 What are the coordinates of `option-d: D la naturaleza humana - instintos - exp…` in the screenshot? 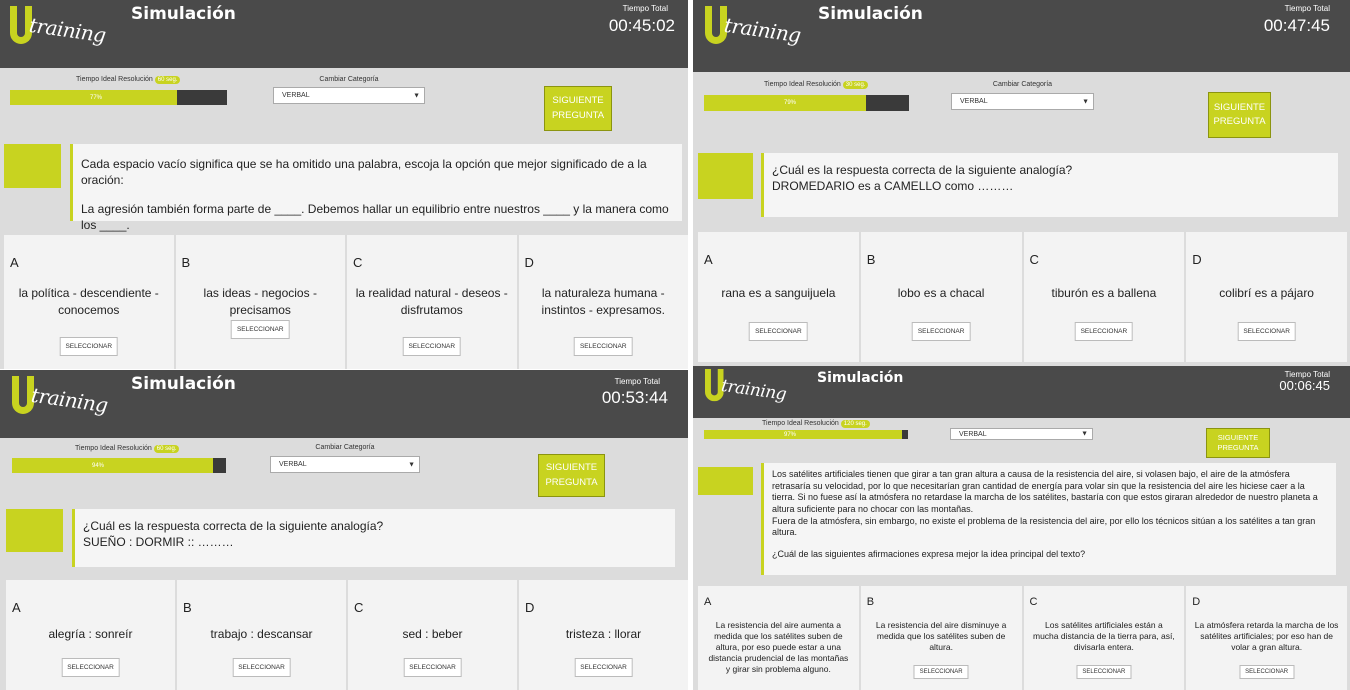 It's located at (603, 302).